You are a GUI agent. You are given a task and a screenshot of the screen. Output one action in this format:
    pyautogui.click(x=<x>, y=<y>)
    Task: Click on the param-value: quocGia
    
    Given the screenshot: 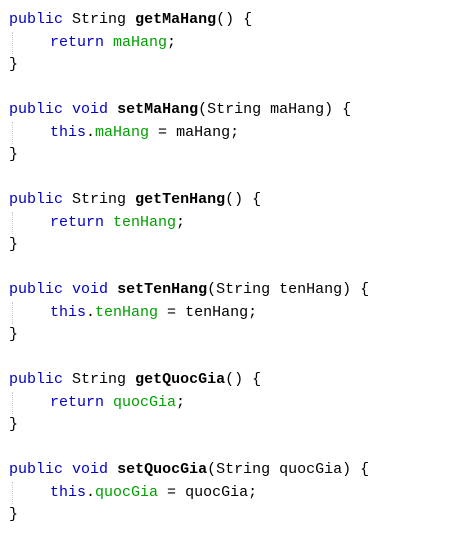 What is the action you would take?
    pyautogui.click(x=217, y=492)
    